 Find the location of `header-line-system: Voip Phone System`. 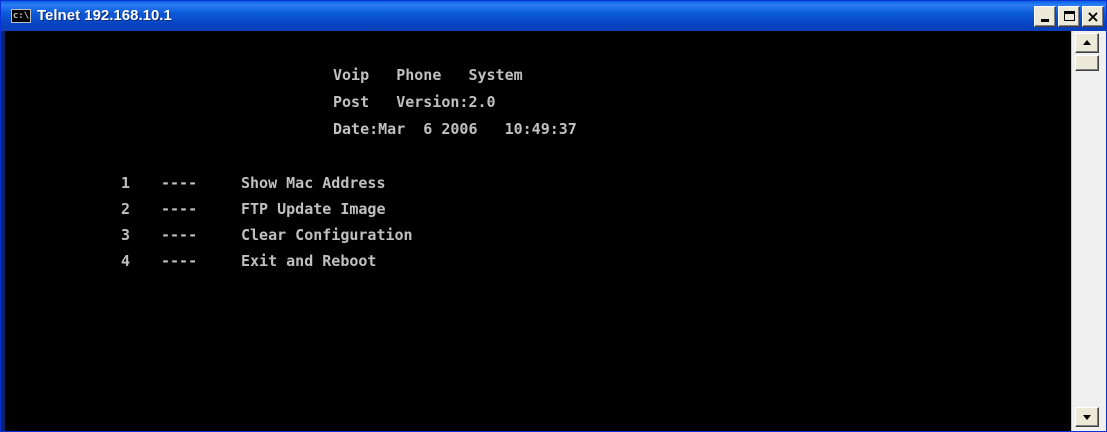

header-line-system: Voip Phone System is located at coordinates (428, 75).